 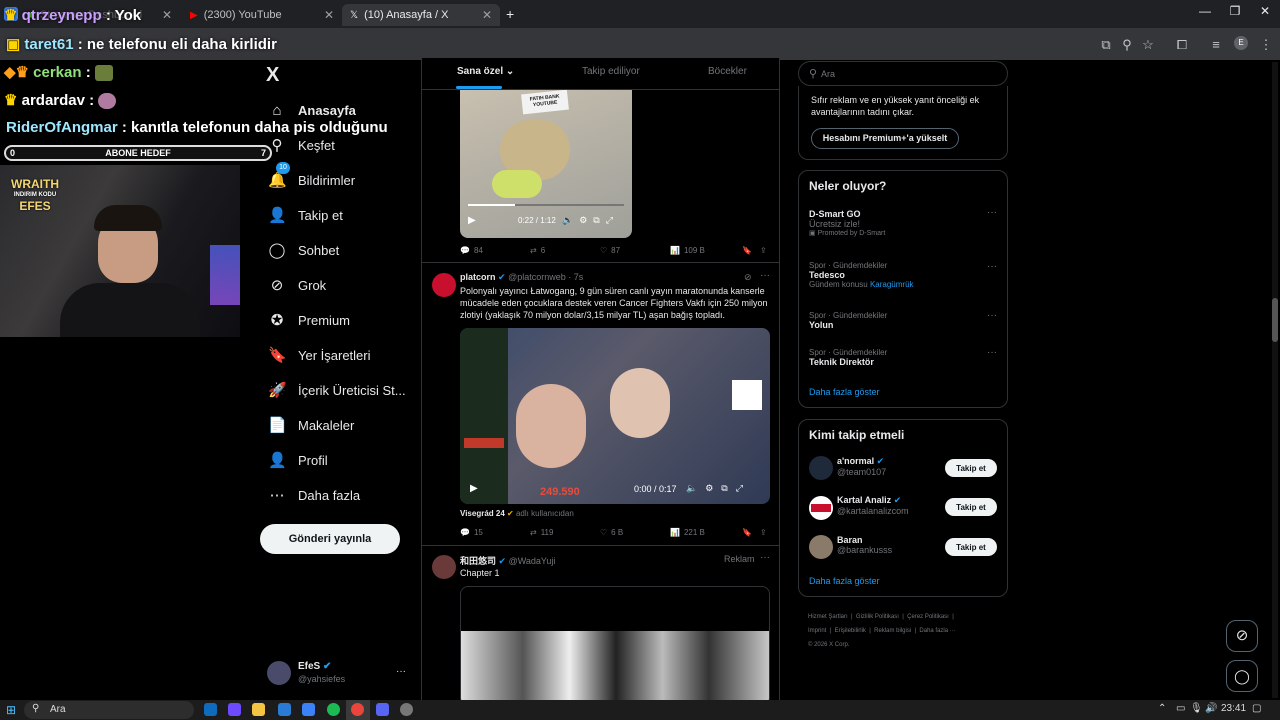 What do you see at coordinates (892, 284) in the screenshot?
I see `trend-link: Karagümrük` at bounding box center [892, 284].